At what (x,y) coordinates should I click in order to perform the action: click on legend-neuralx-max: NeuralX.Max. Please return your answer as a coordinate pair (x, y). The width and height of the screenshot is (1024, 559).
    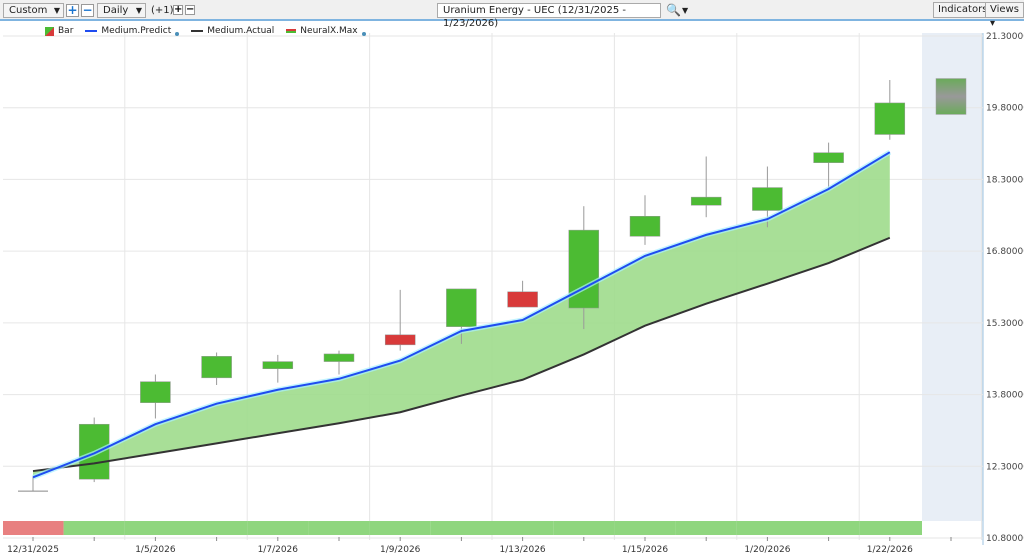
    Looking at the image, I should click on (326, 31).